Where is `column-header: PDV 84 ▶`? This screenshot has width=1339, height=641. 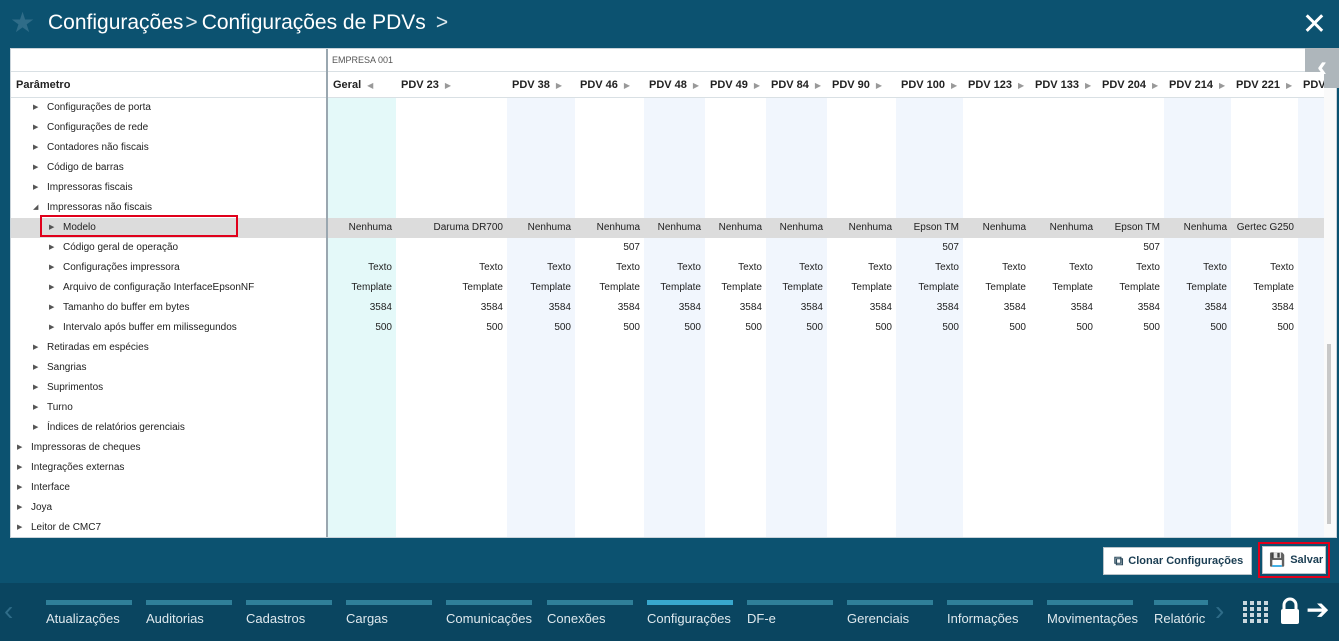
column-header: PDV 84 ▶ is located at coordinates (796, 85).